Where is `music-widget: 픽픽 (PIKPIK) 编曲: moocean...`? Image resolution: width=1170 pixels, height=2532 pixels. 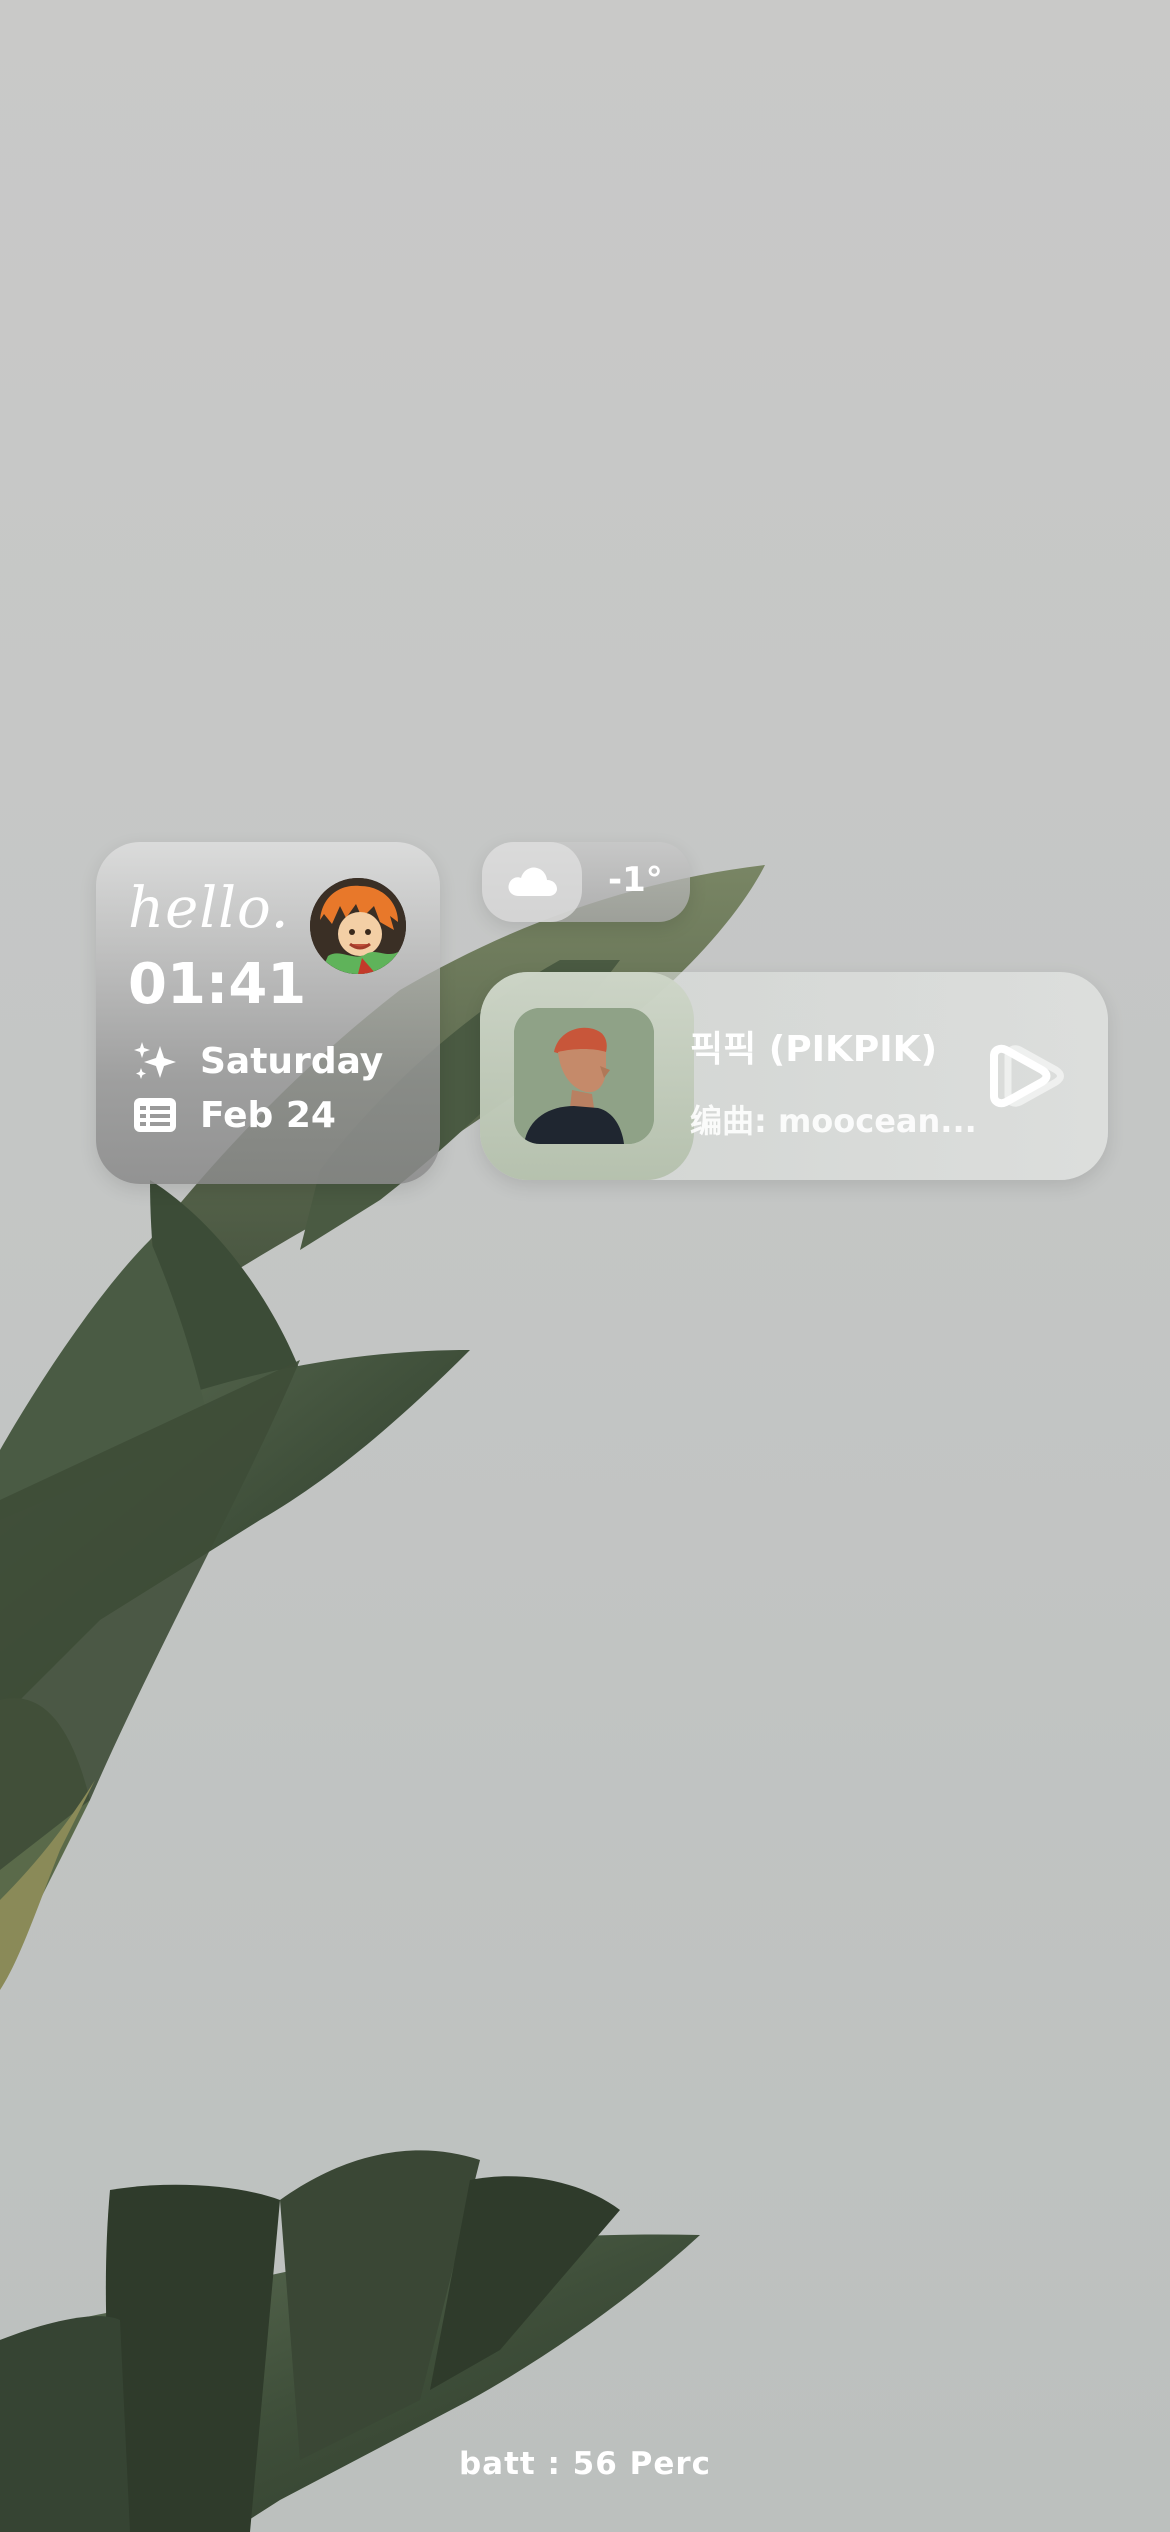 music-widget: 픽픽 (PIKPIK) 编曲: moocean... is located at coordinates (794, 1076).